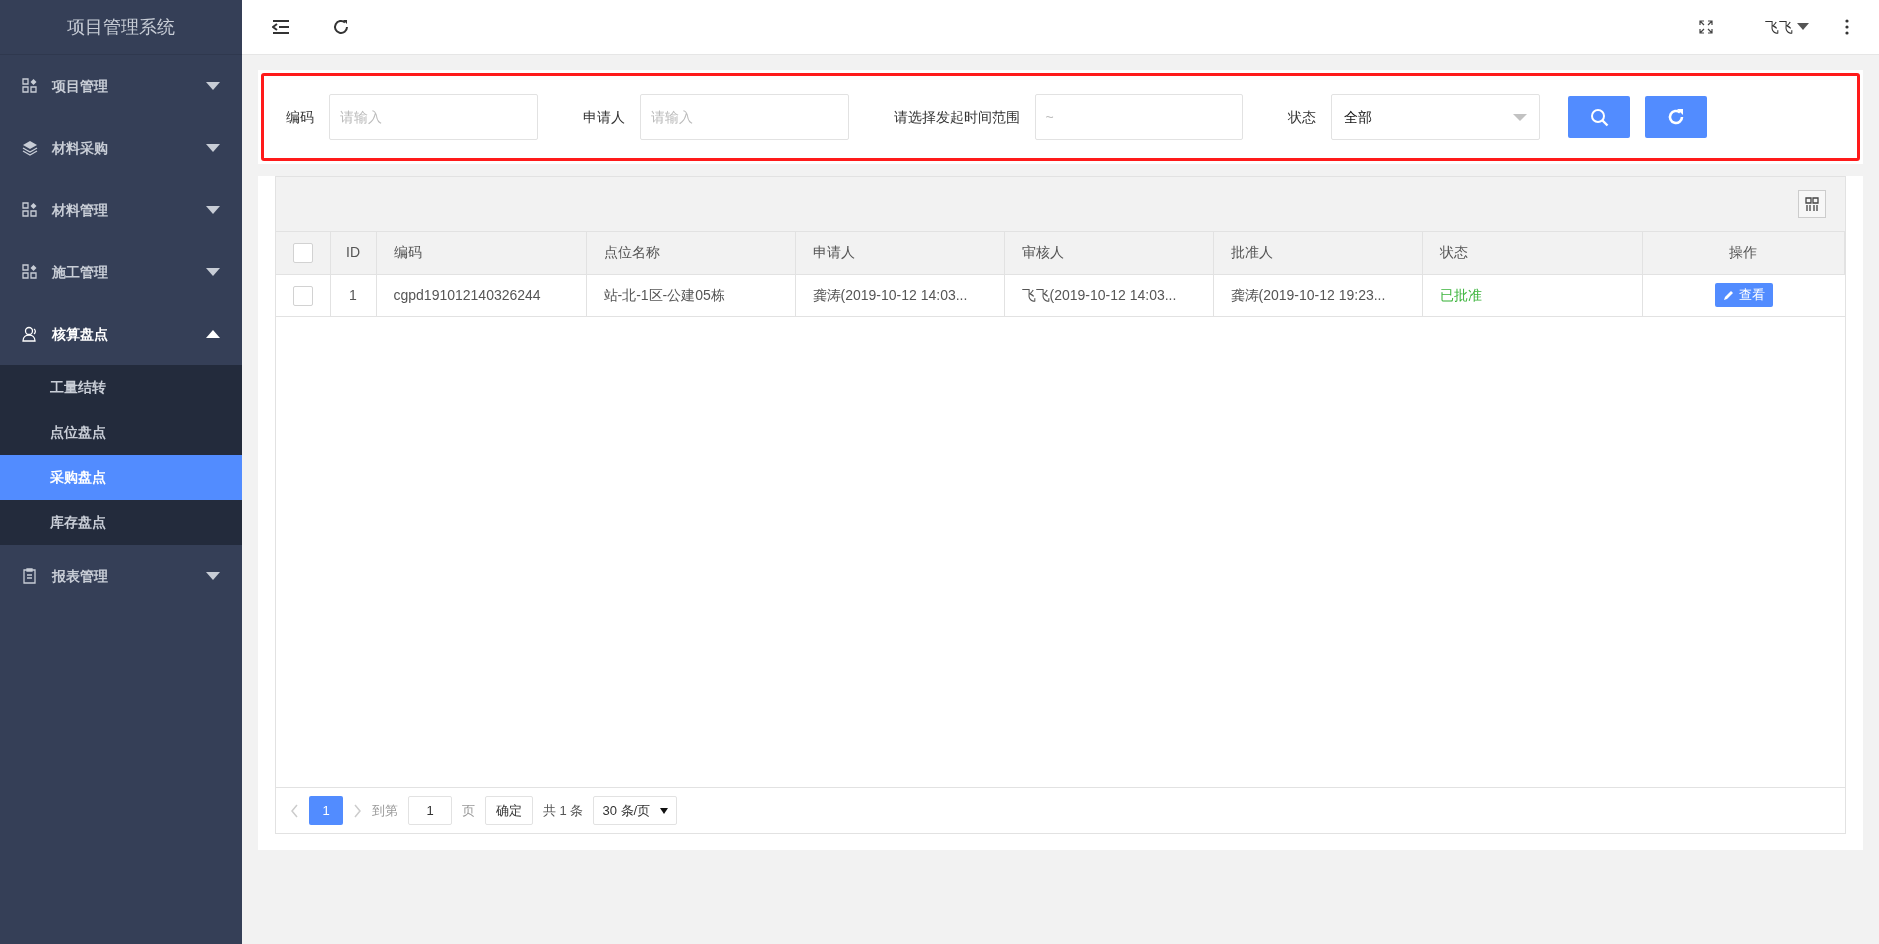 The height and width of the screenshot is (944, 1879). Describe the element at coordinates (1042, 252) in the screenshot. I see `column-header: 审核人` at that location.